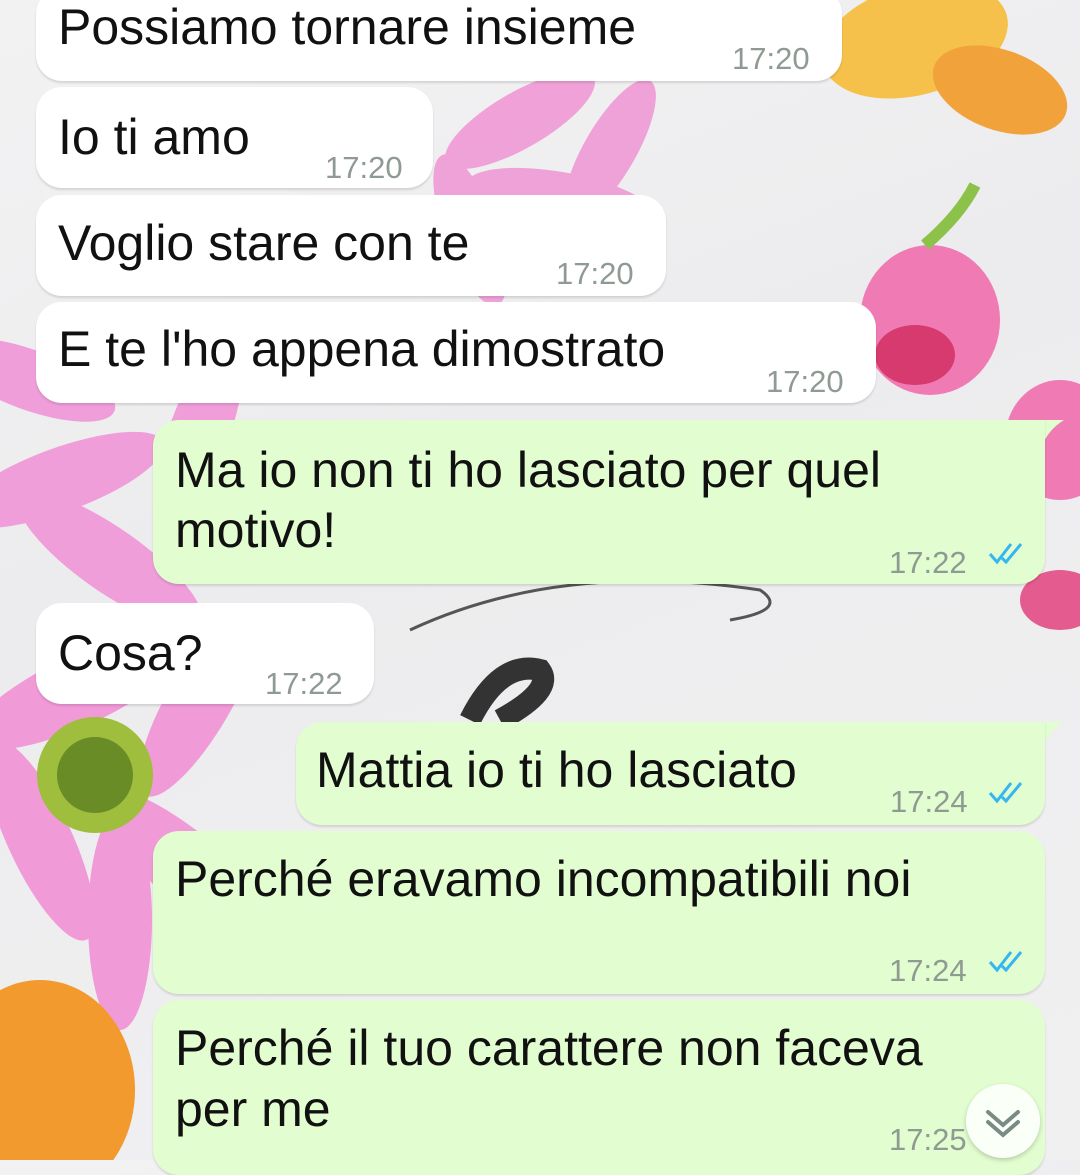  Describe the element at coordinates (549, 1048) in the screenshot. I see `message-text-line: Perché il tuo carattere non faceva` at that location.